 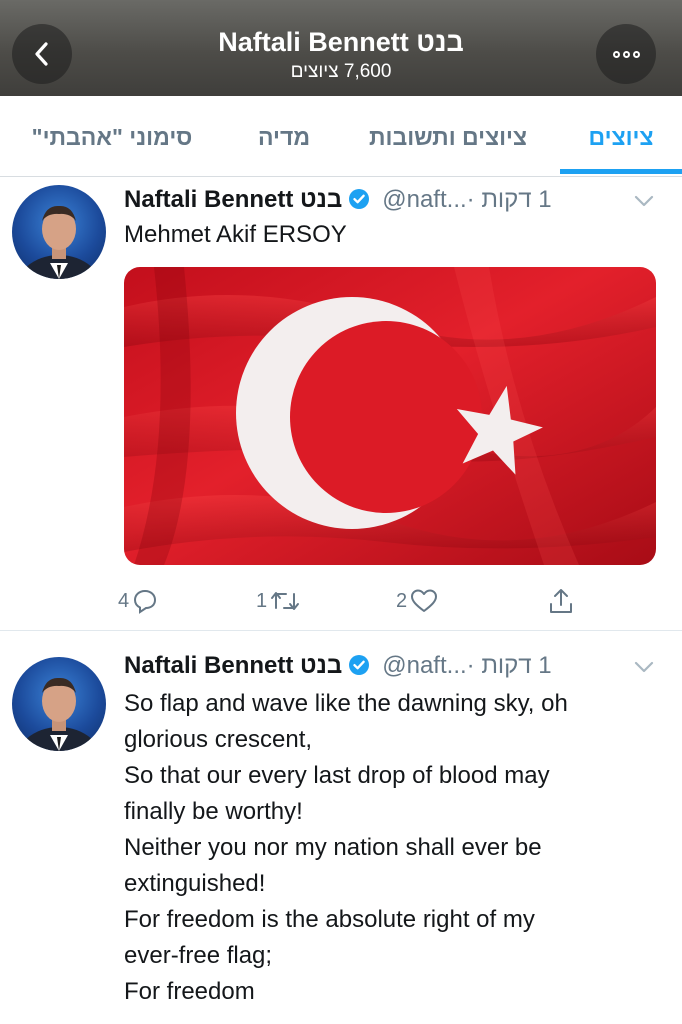 I want to click on more-options-button, so click(x=626, y=54).